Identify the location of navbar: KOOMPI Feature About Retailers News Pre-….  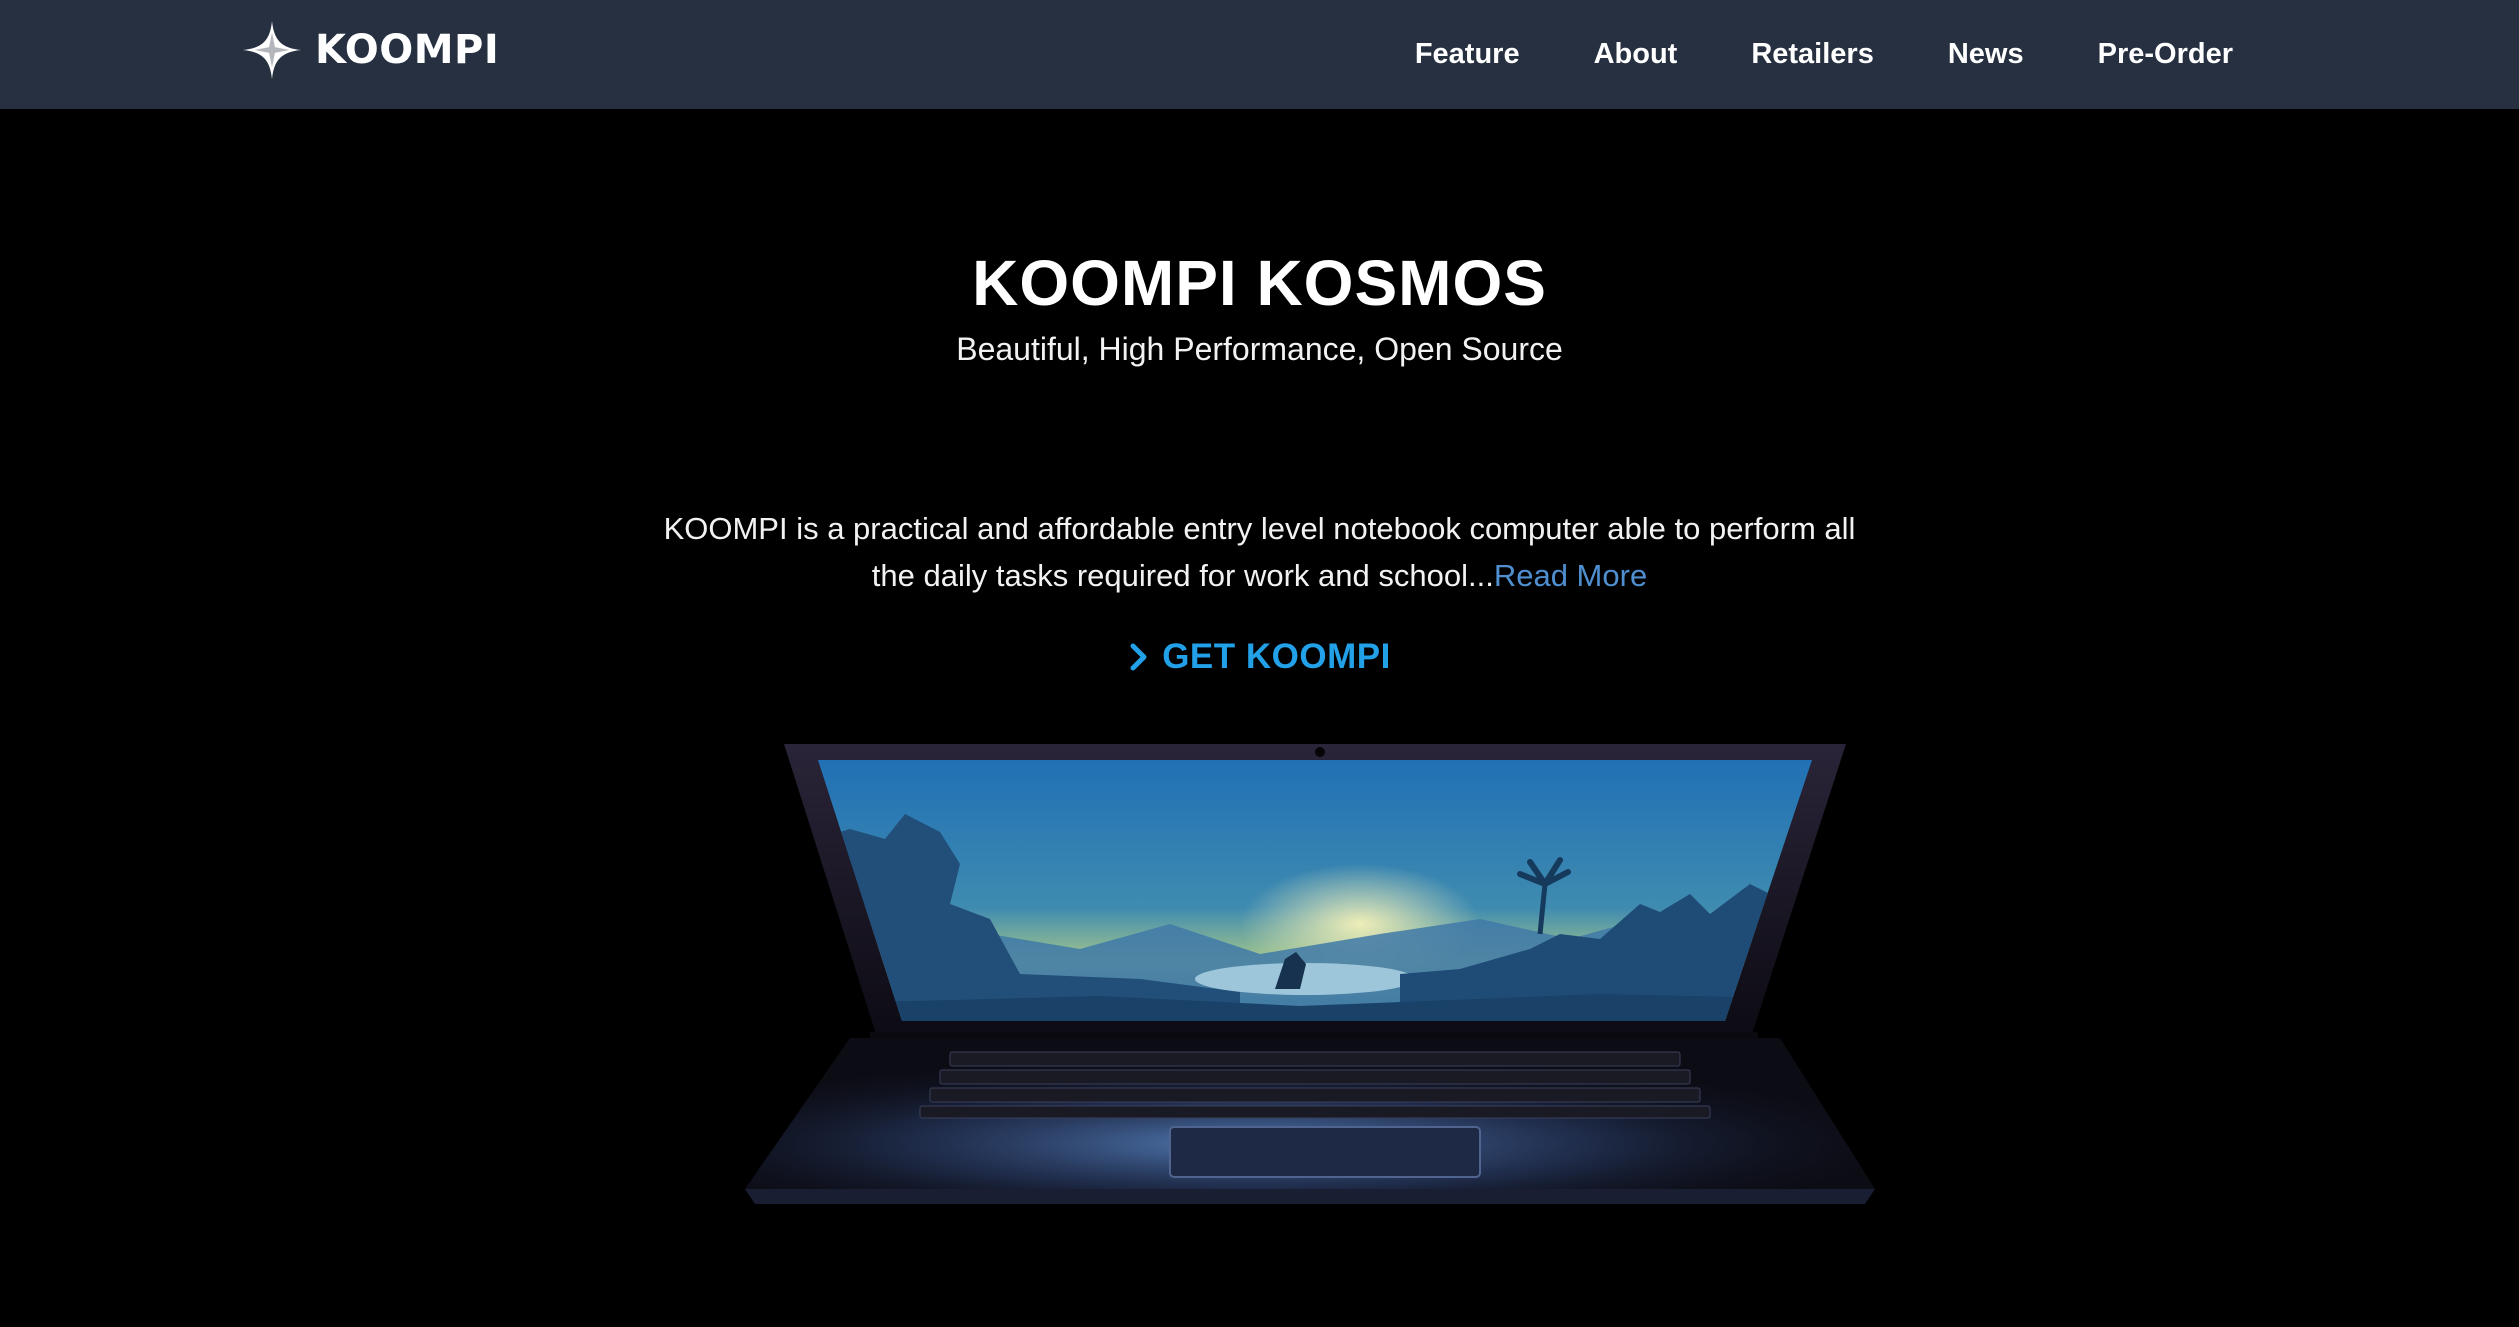
(1259, 54).